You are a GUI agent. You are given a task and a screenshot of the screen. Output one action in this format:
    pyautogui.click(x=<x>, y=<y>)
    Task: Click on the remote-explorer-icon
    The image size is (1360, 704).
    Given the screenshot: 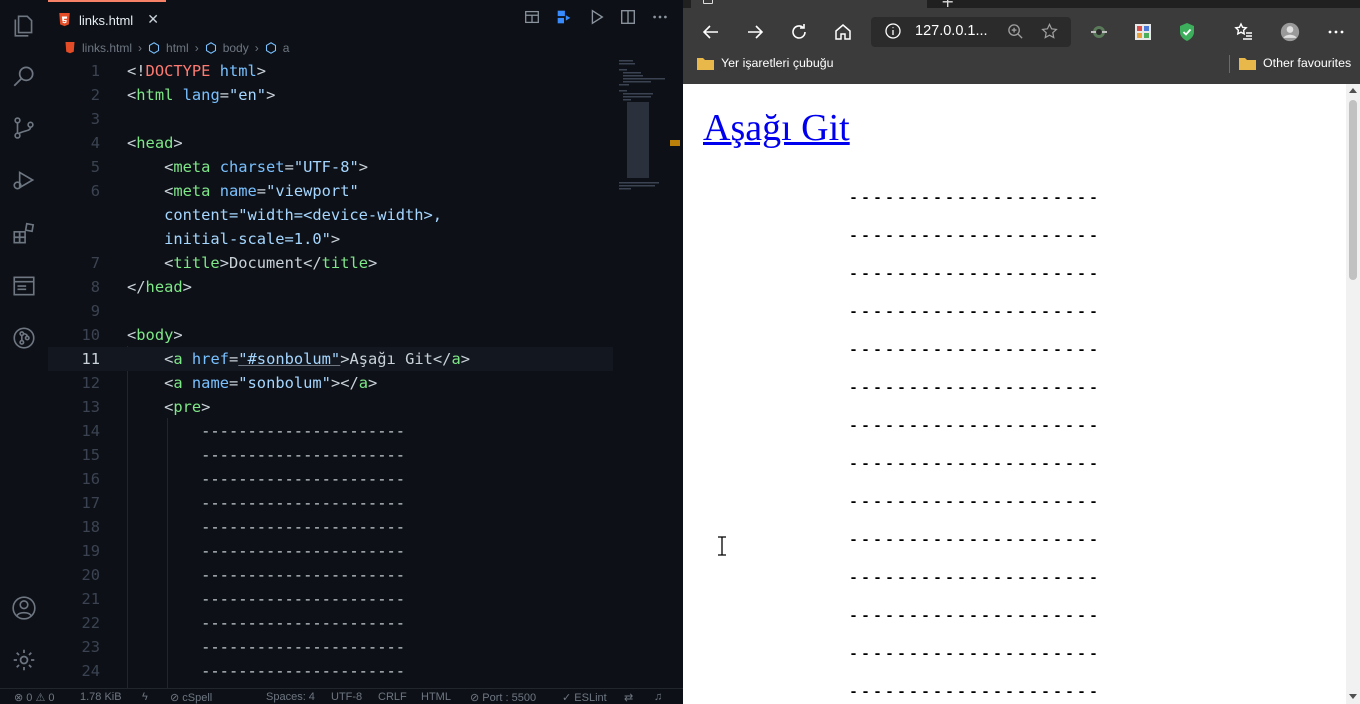 What is the action you would take?
    pyautogui.click(x=24, y=286)
    